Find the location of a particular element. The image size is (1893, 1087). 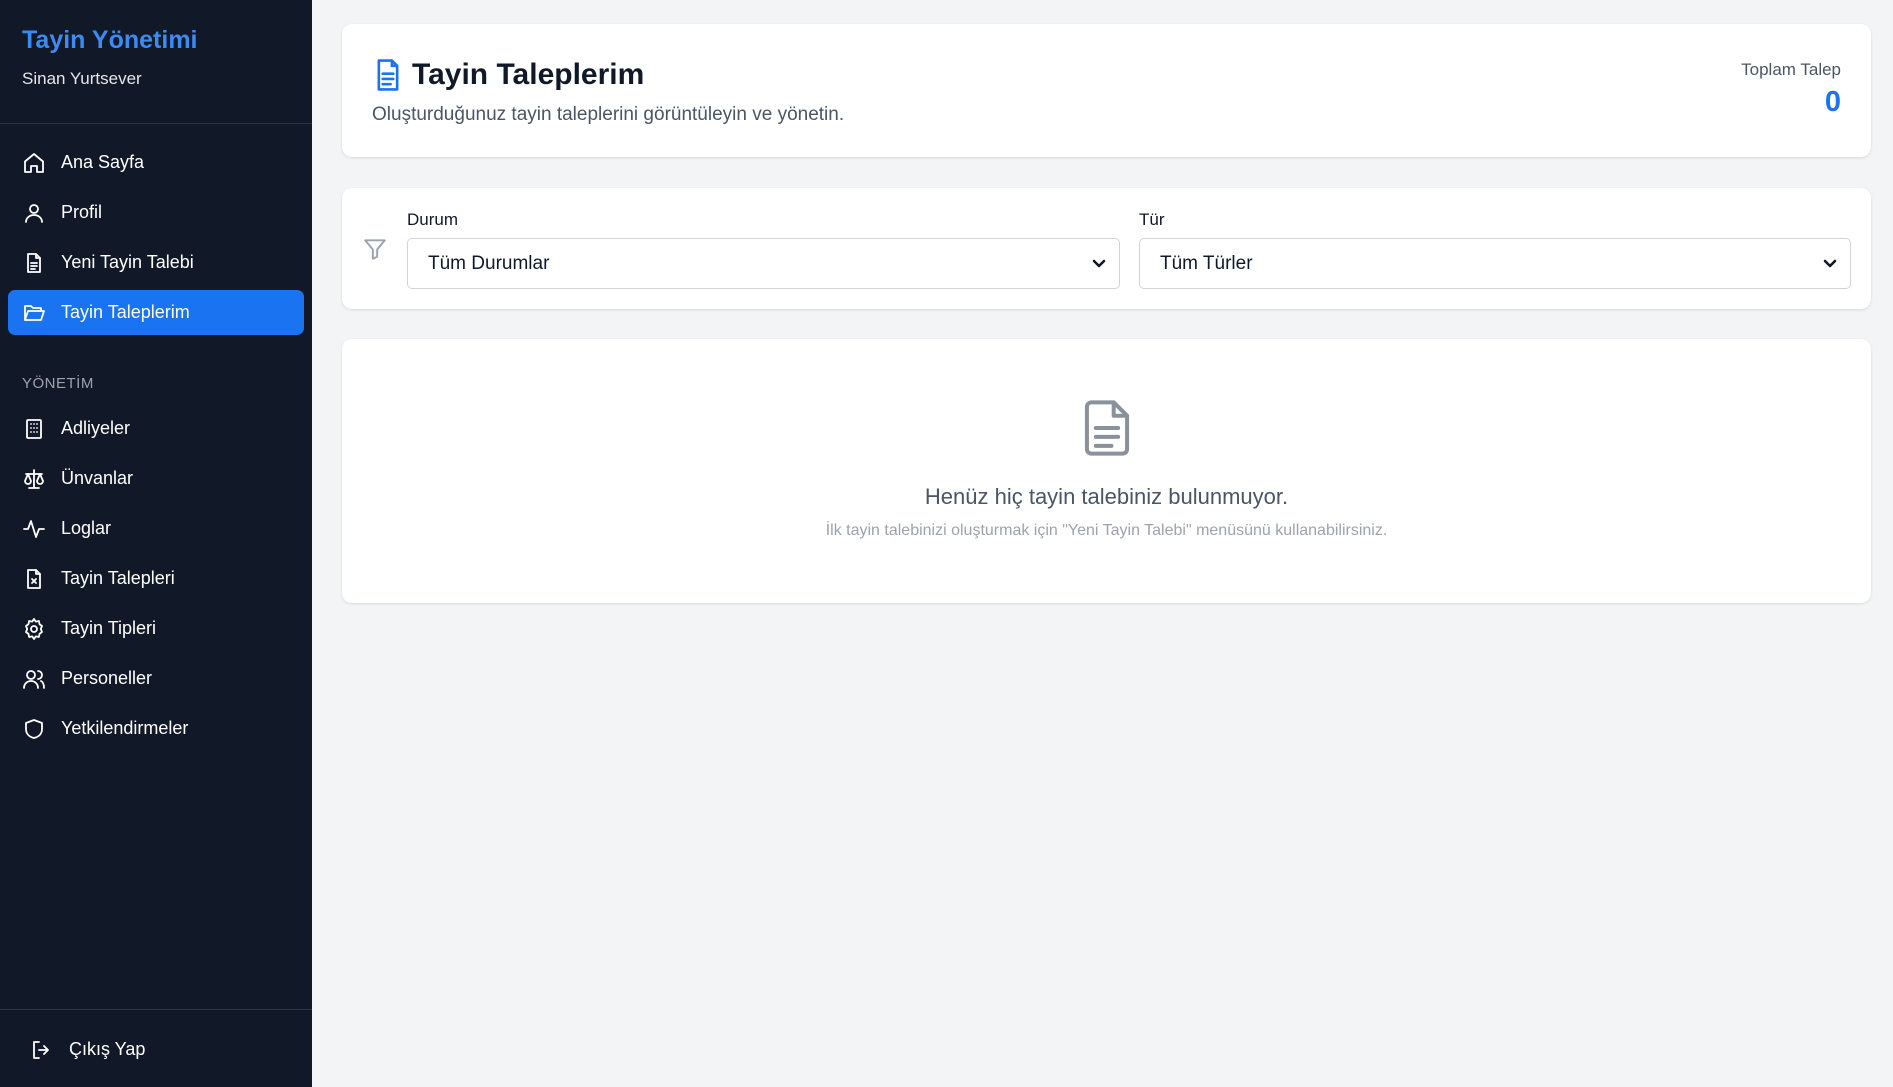

status-filter-value: Tüm Durumlar is located at coordinates (489, 263).